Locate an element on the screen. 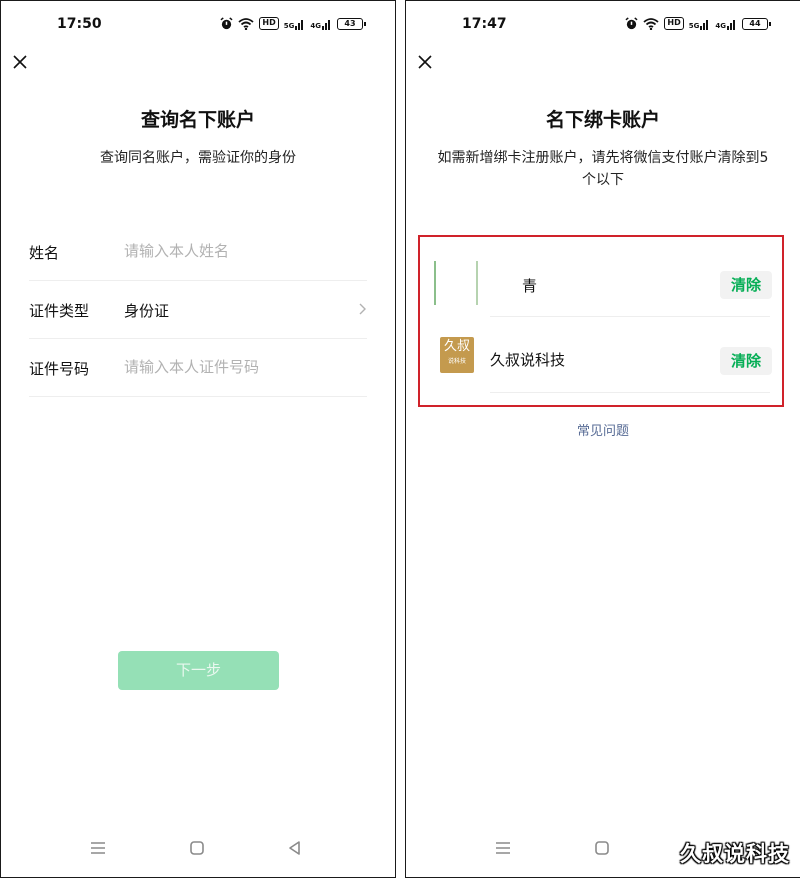 Image resolution: width=800 pixels, height=878 pixels. id-number-input is located at coordinates (234, 367).